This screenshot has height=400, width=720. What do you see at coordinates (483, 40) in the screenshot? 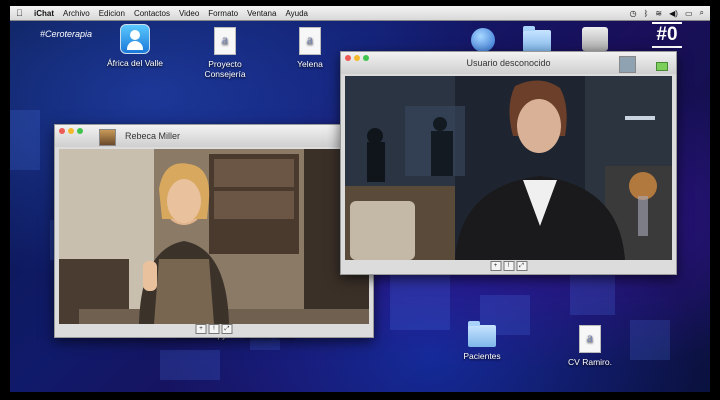
I see `video-chat-icon` at bounding box center [483, 40].